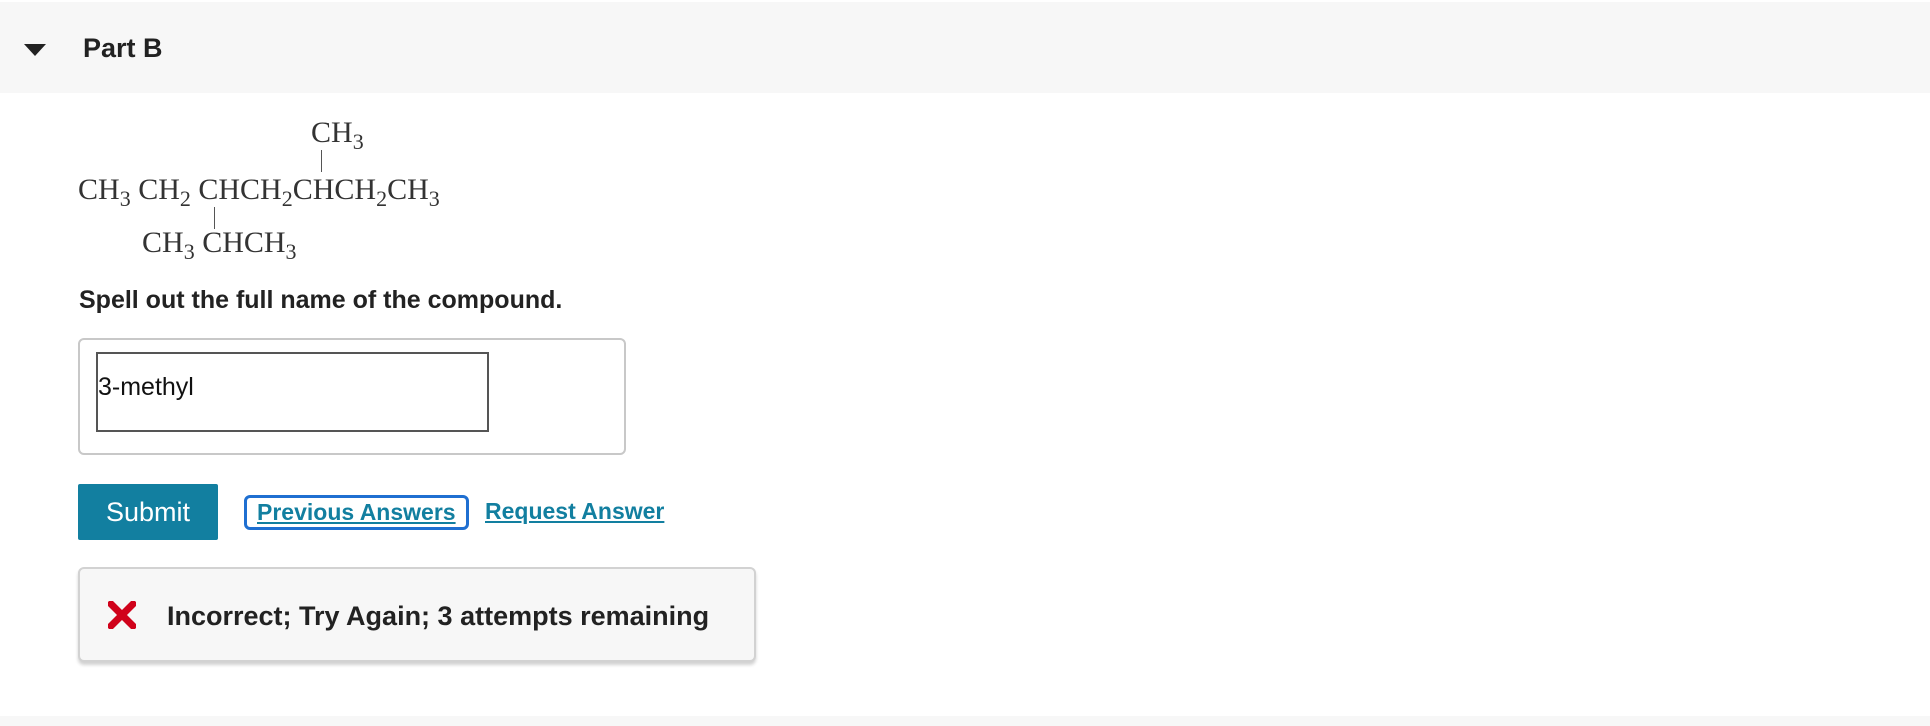 Image resolution: width=1930 pixels, height=726 pixels. What do you see at coordinates (292, 392) in the screenshot?
I see `answer-input: 3-methyl` at bounding box center [292, 392].